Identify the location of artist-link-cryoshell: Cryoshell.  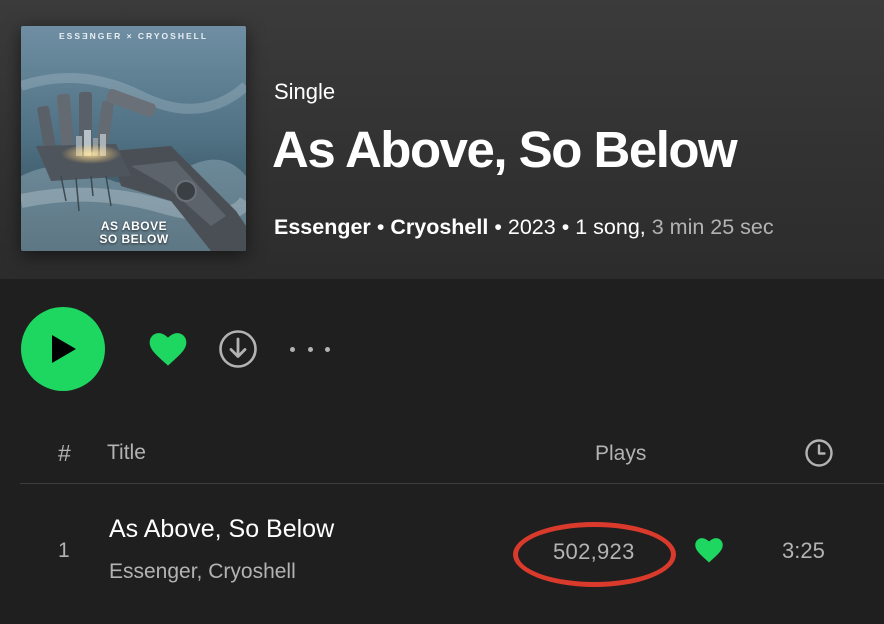
(439, 227).